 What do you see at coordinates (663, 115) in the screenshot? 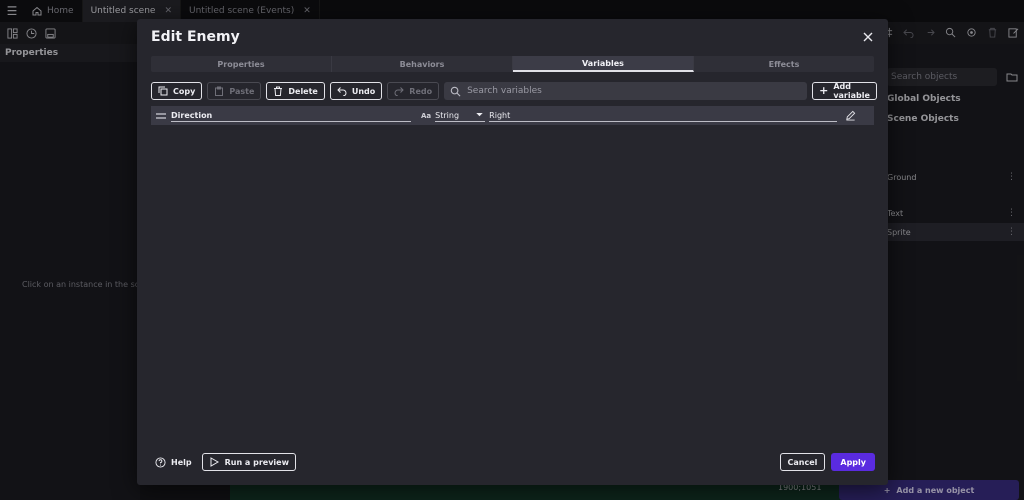
I see `variable-value-field: Right` at bounding box center [663, 115].